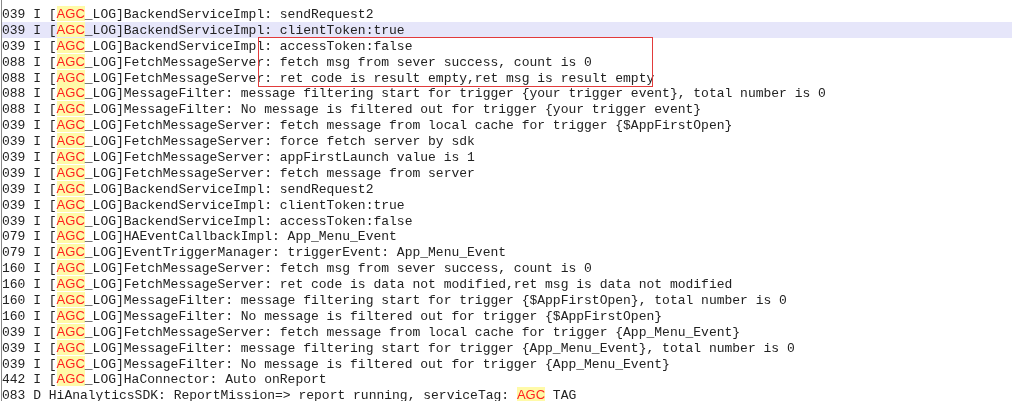 Image resolution: width=1013 pixels, height=401 pixels. I want to click on log-line: 039 I [AGC_LOG]FetchMessageServer: force fetch server by sdk, so click(239, 141).